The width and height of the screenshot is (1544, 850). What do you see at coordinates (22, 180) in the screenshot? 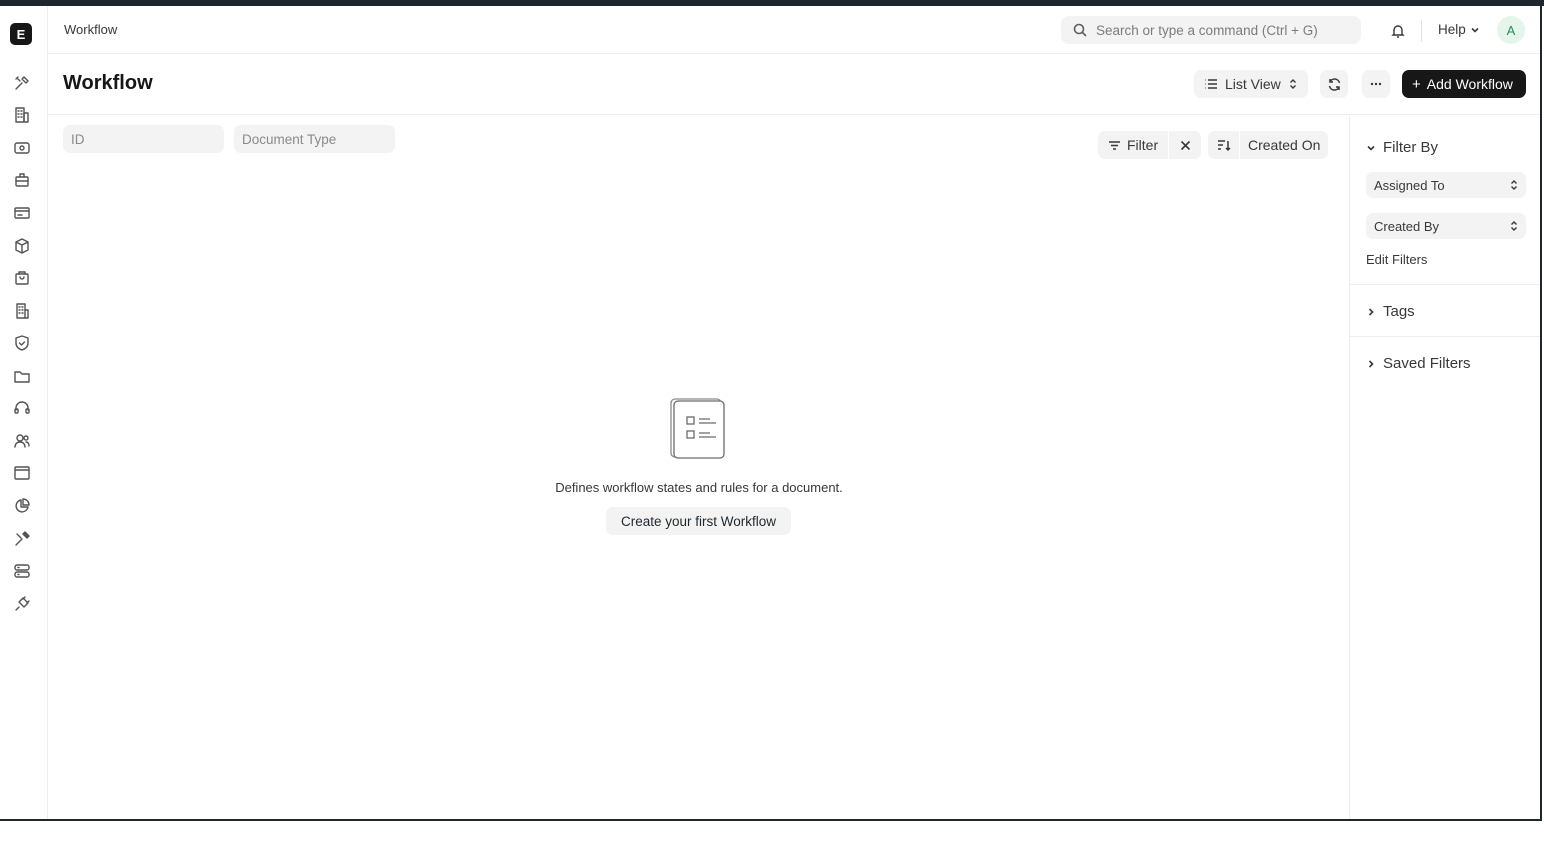
I see `briefcase-icon` at bounding box center [22, 180].